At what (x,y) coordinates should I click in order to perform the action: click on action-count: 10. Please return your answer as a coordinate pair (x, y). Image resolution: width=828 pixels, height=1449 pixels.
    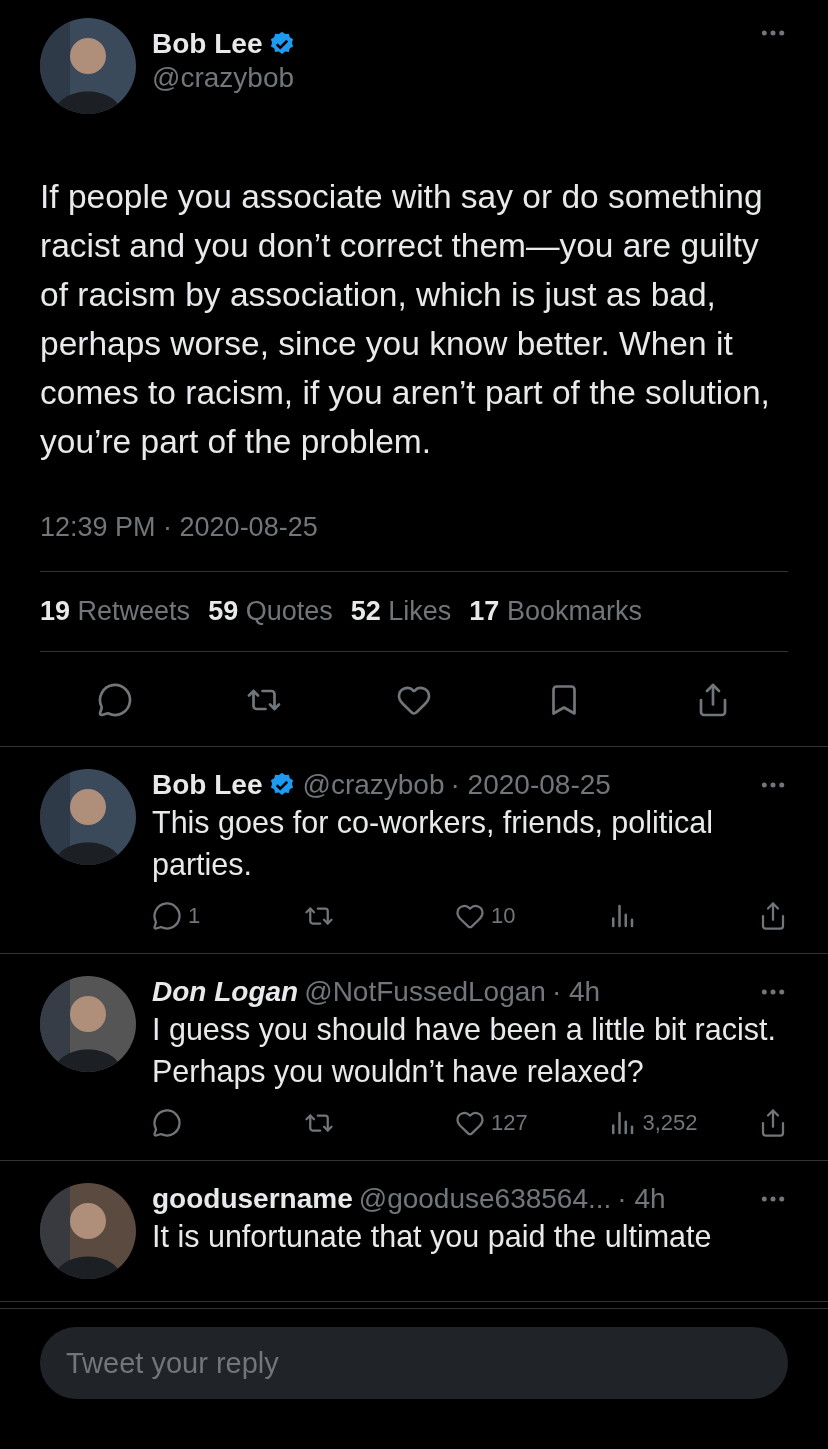
    Looking at the image, I should click on (503, 916).